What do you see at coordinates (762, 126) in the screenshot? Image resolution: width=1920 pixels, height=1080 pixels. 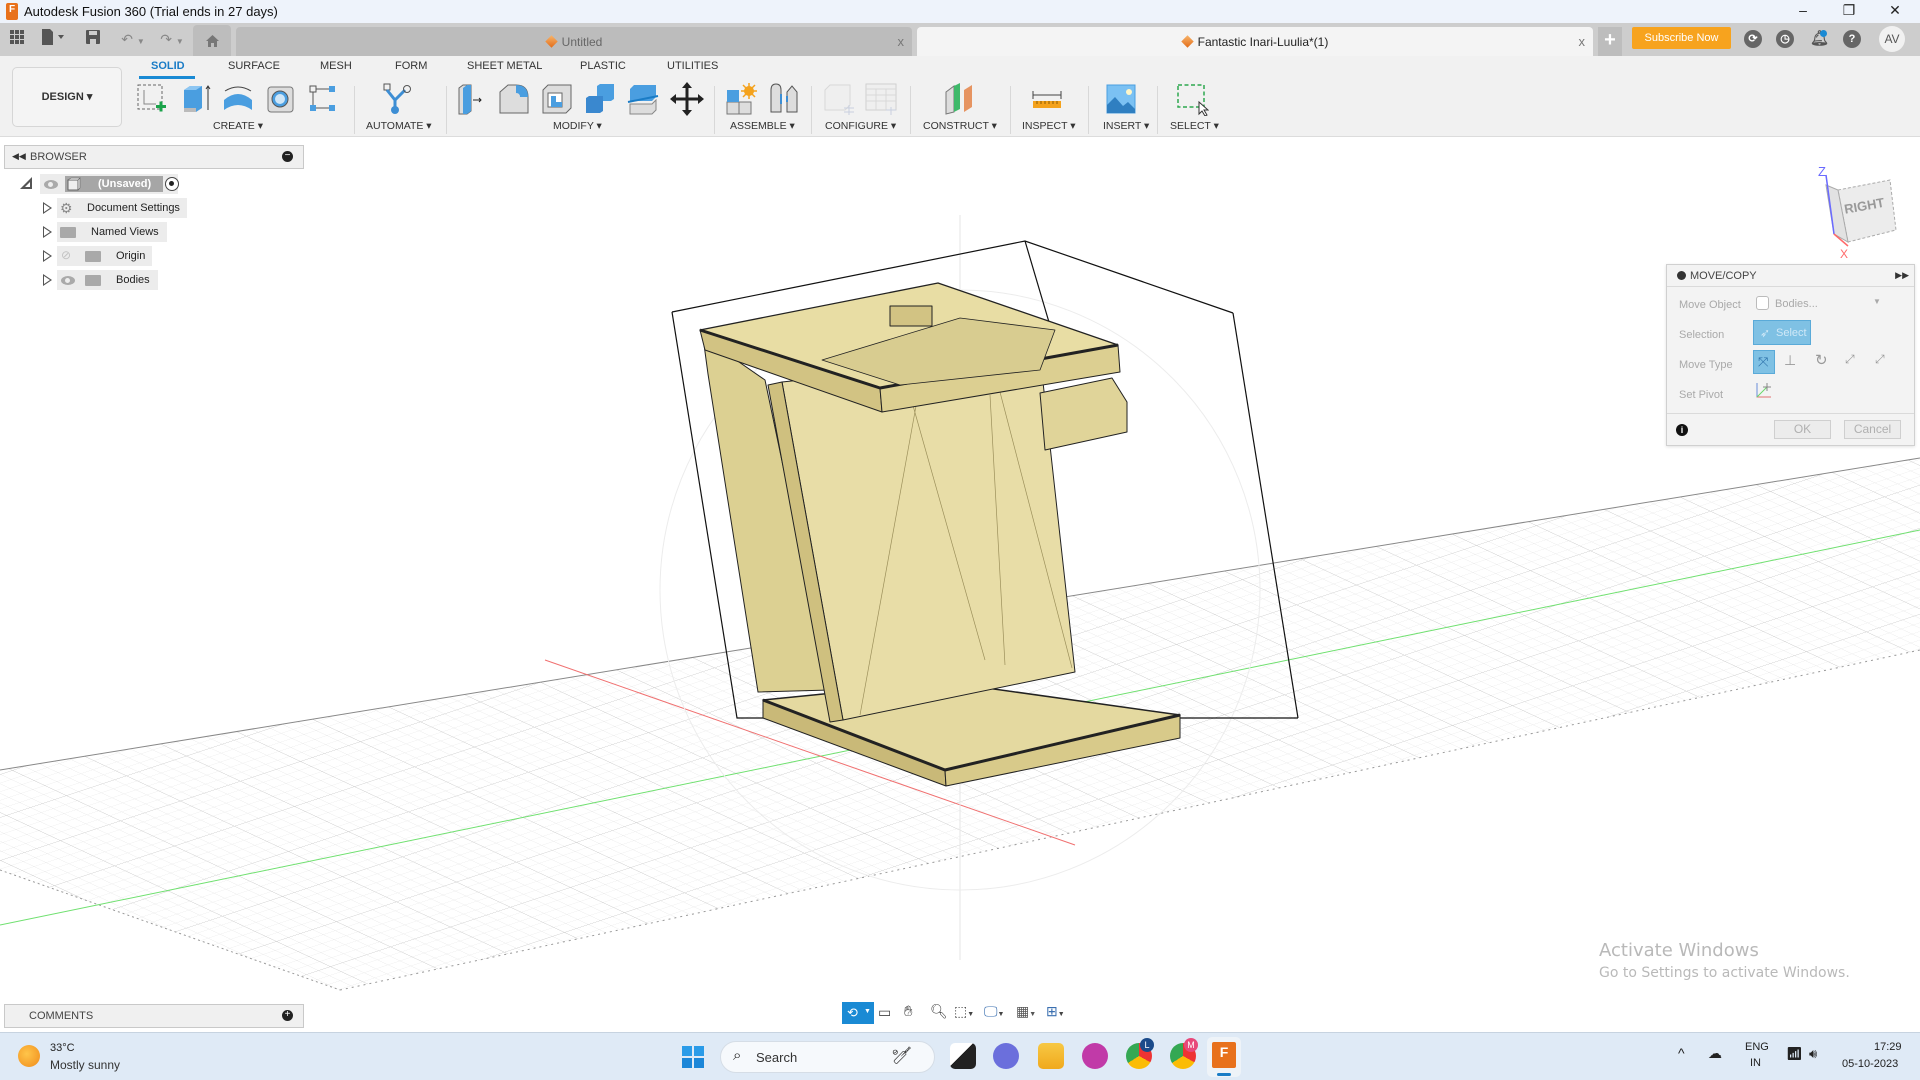 I see `assemble-menu: ASSEMBLE ▾` at bounding box center [762, 126].